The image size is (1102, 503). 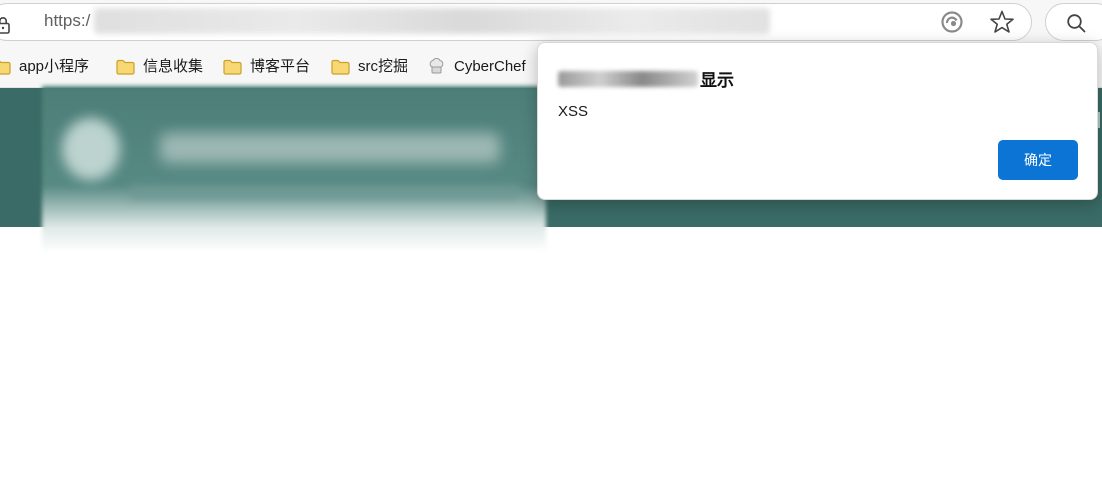 I want to click on bookmark-label: 博客平台, so click(x=280, y=66).